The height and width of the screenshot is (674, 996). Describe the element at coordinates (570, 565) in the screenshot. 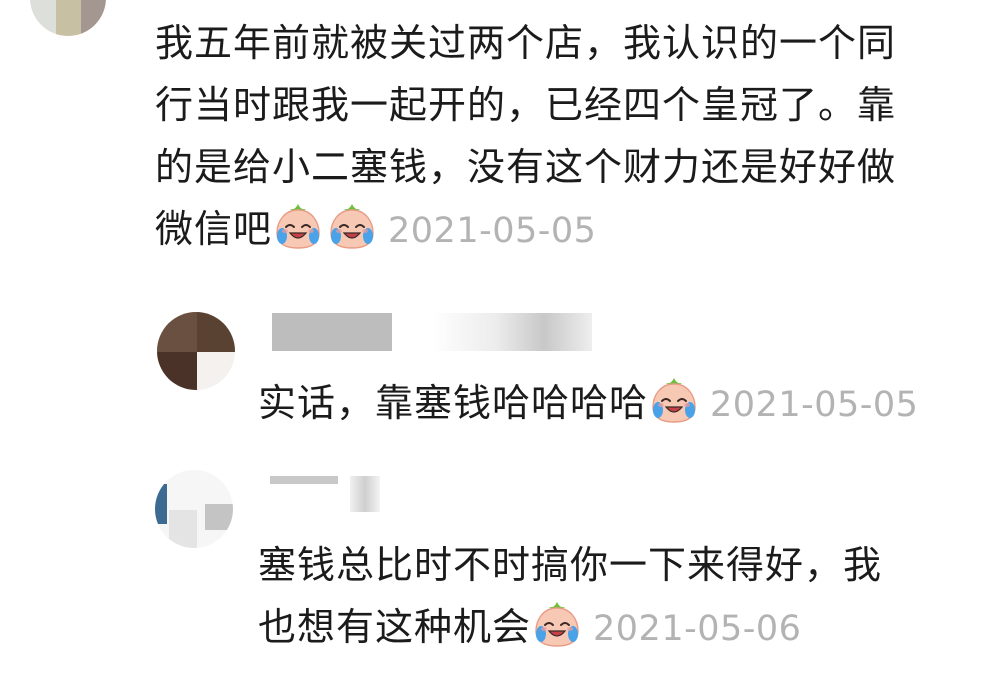

I see `reply-line: 塞钱总比时不时搞你一下来得好，我` at that location.